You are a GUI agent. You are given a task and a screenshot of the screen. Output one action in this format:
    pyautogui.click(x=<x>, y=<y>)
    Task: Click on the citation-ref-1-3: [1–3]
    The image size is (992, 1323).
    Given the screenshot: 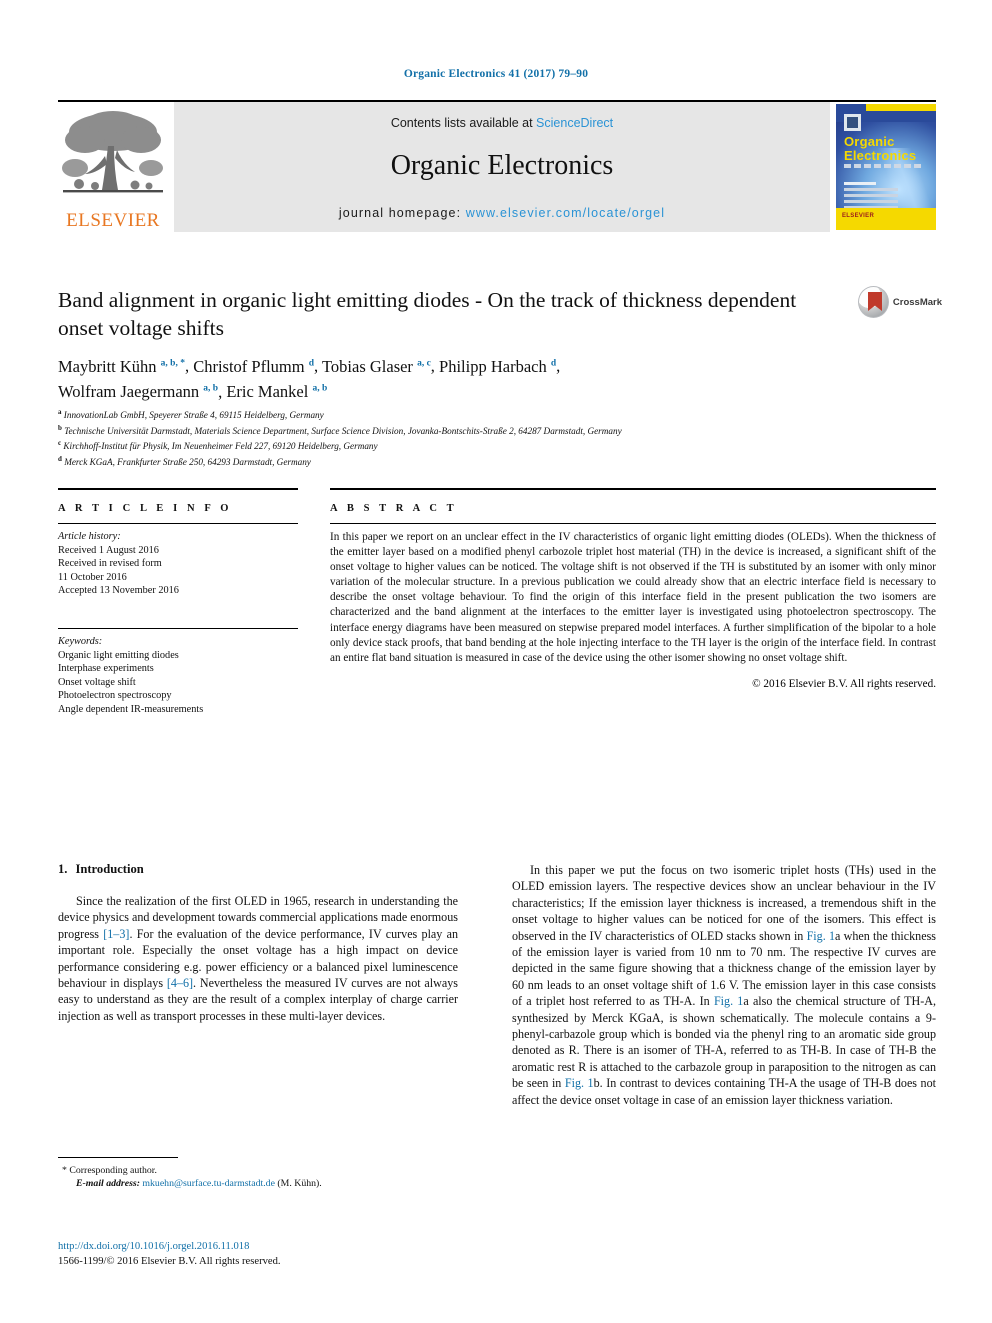 What is the action you would take?
    pyautogui.click(x=116, y=934)
    